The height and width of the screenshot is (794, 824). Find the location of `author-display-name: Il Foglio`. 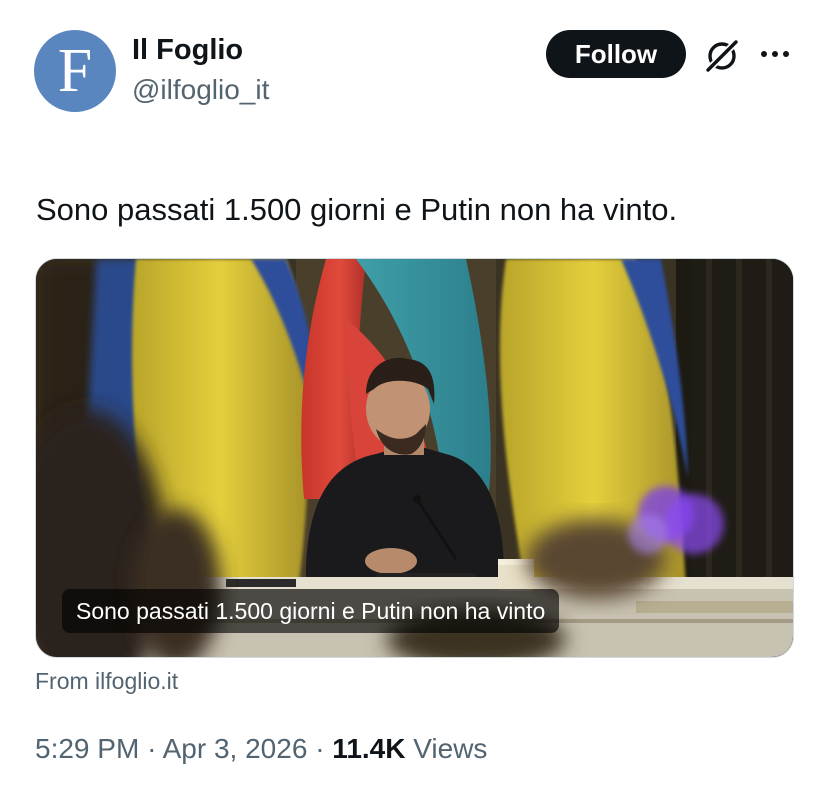

author-display-name: Il Foglio is located at coordinates (187, 50).